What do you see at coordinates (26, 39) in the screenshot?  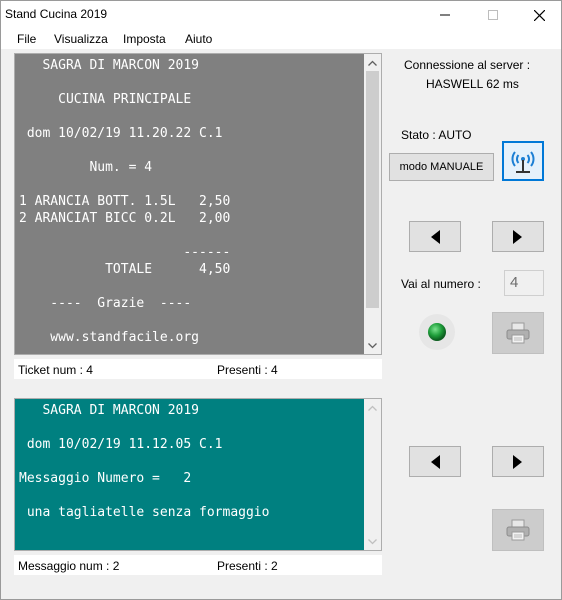 I see `menu-file: File` at bounding box center [26, 39].